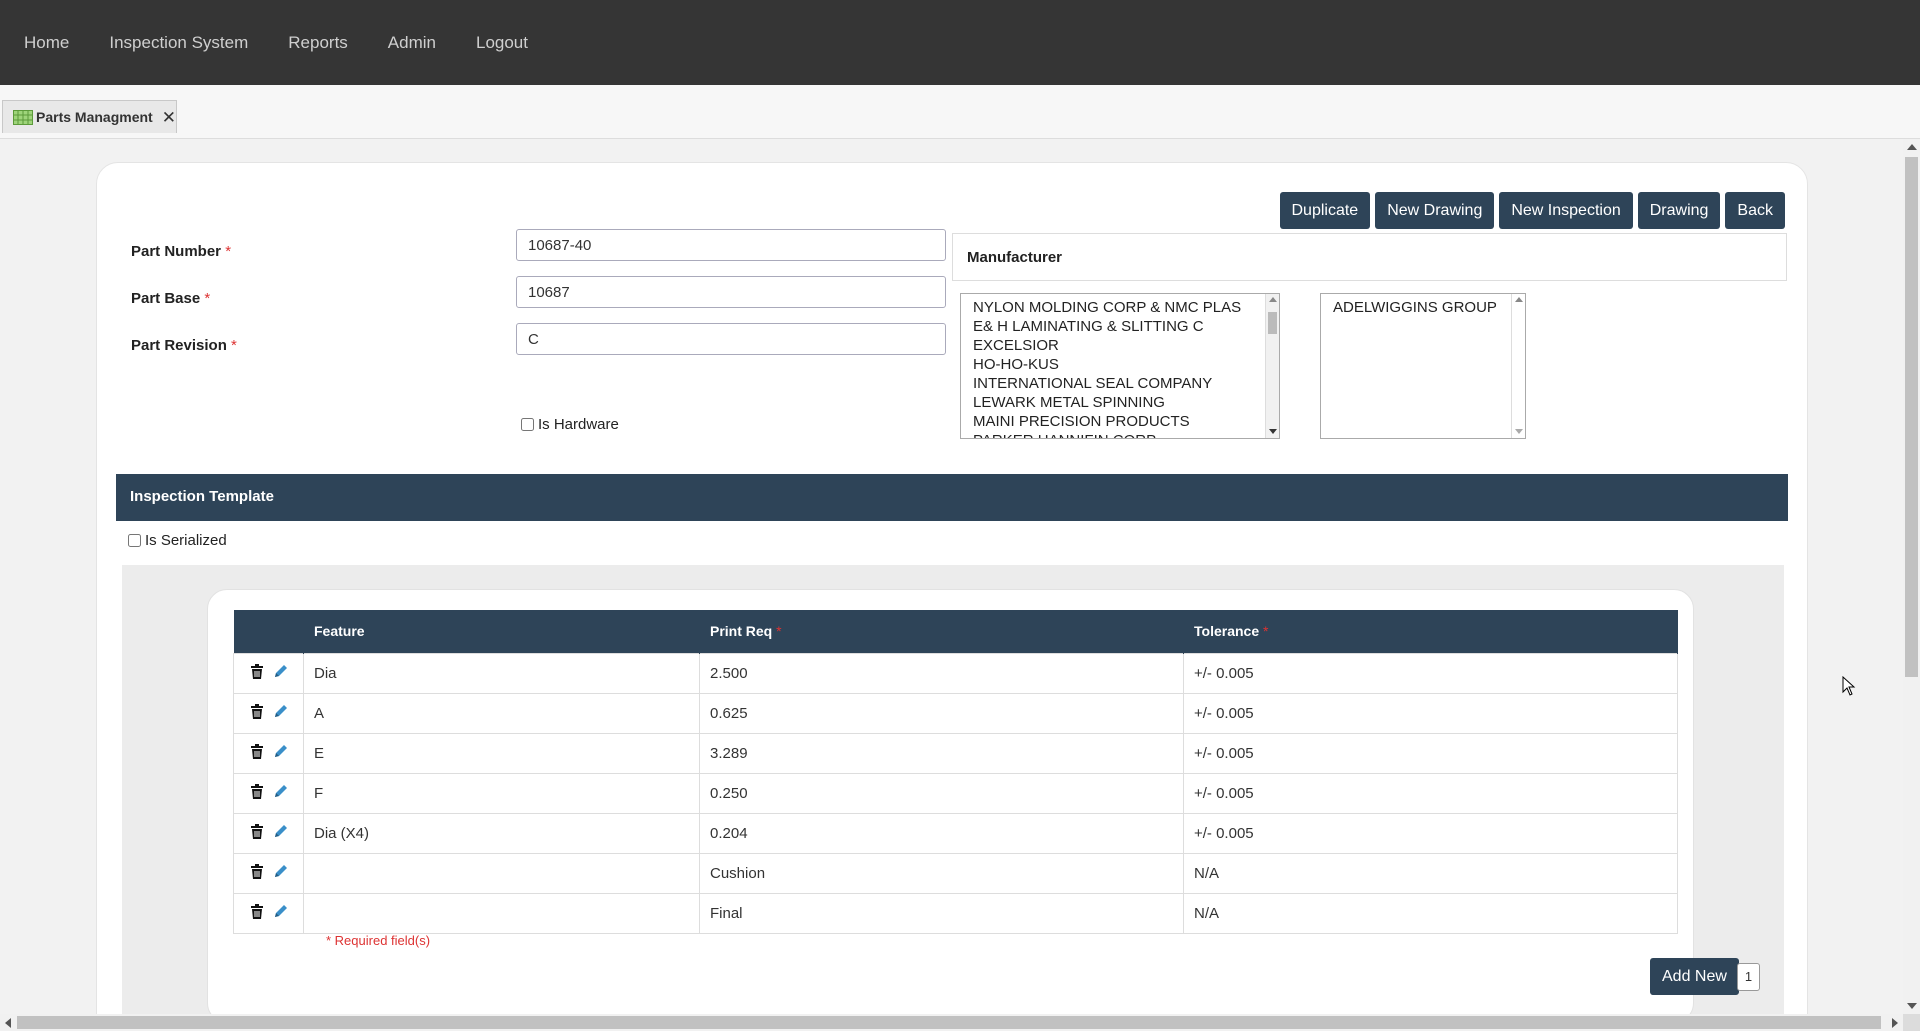  Describe the element at coordinates (1120, 345) in the screenshot. I see `list-item: EXCELSIOR` at that location.